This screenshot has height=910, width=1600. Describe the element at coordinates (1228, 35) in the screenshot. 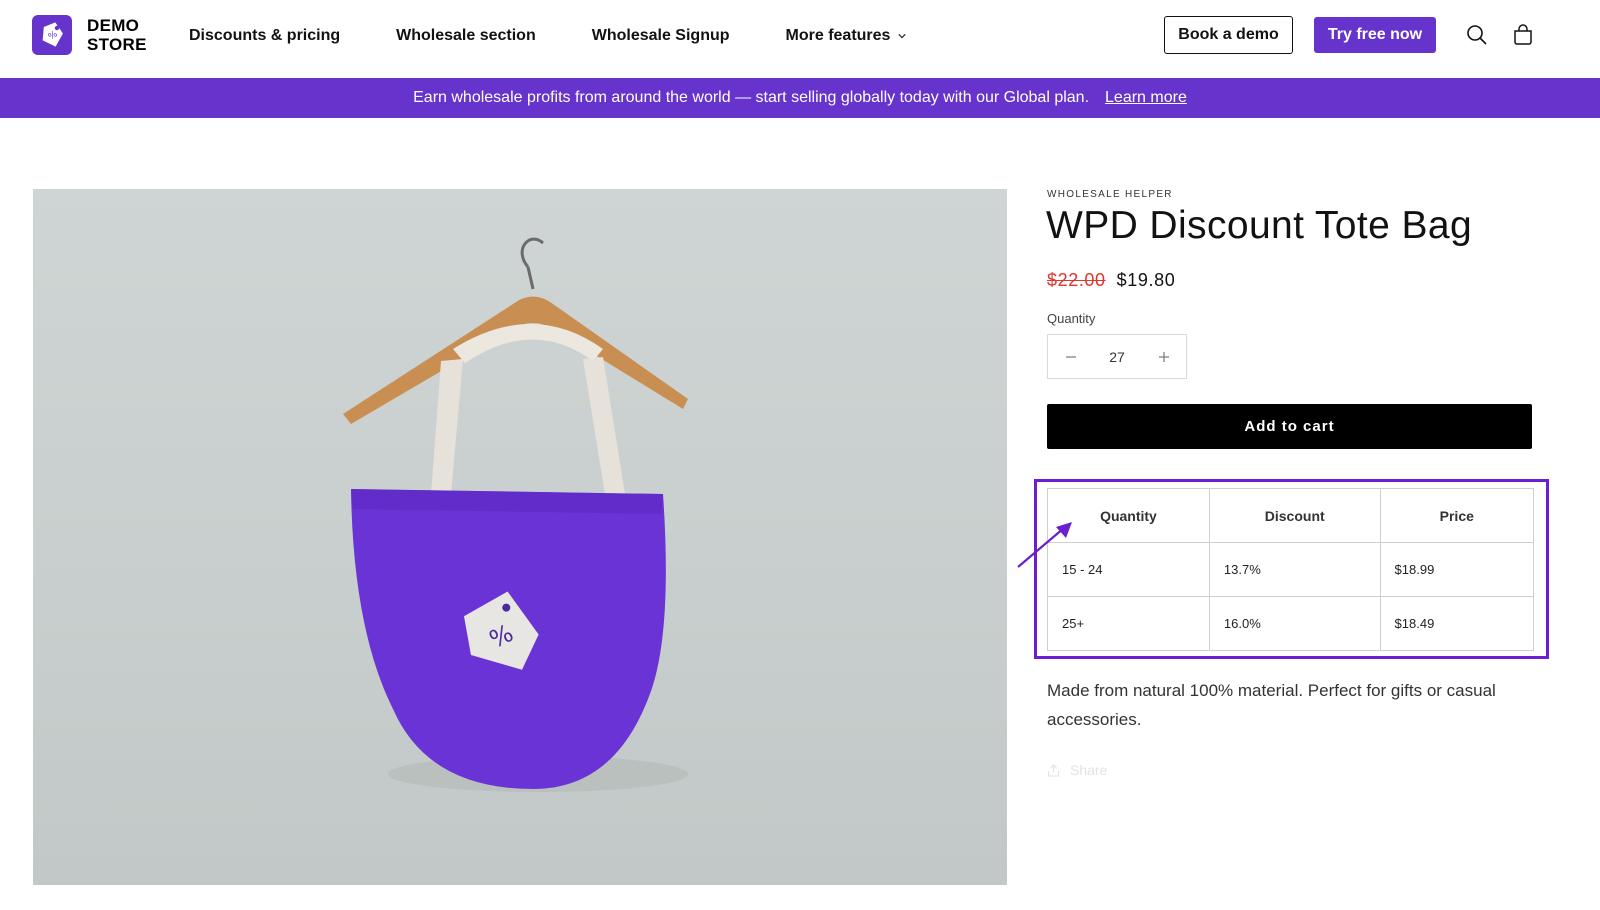

I see `book-demo-button: Book a demo` at that location.